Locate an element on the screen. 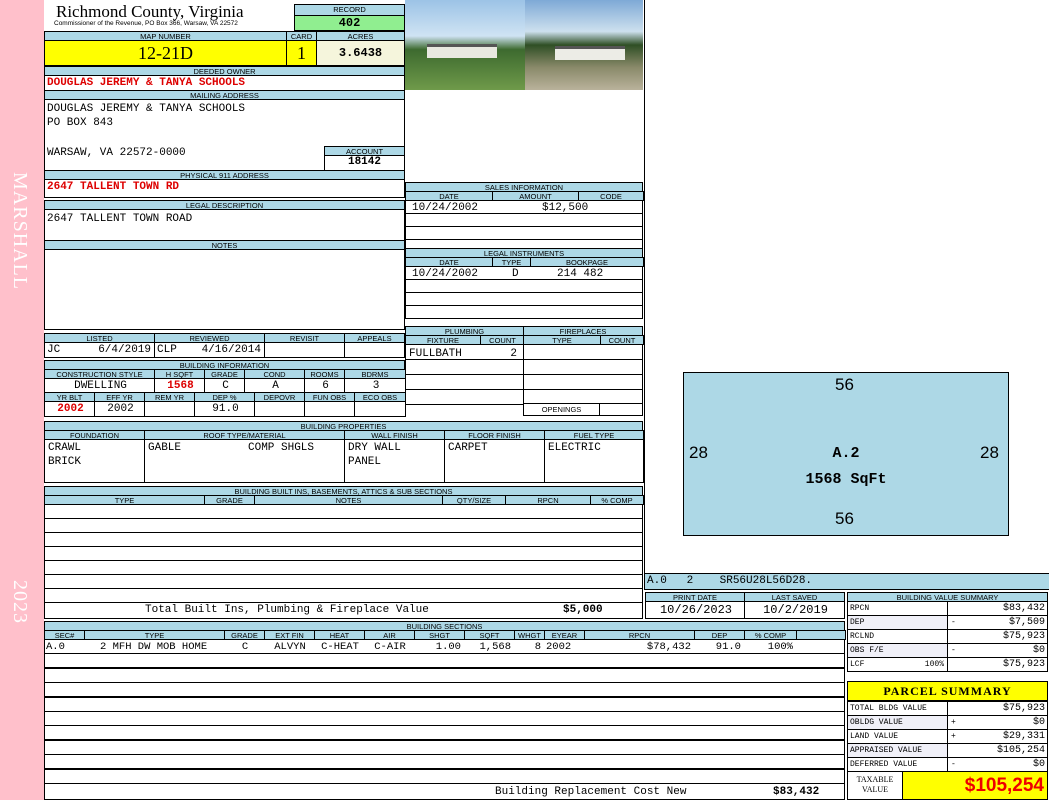  plumbing-fixture: FULLBATH is located at coordinates (435, 354).